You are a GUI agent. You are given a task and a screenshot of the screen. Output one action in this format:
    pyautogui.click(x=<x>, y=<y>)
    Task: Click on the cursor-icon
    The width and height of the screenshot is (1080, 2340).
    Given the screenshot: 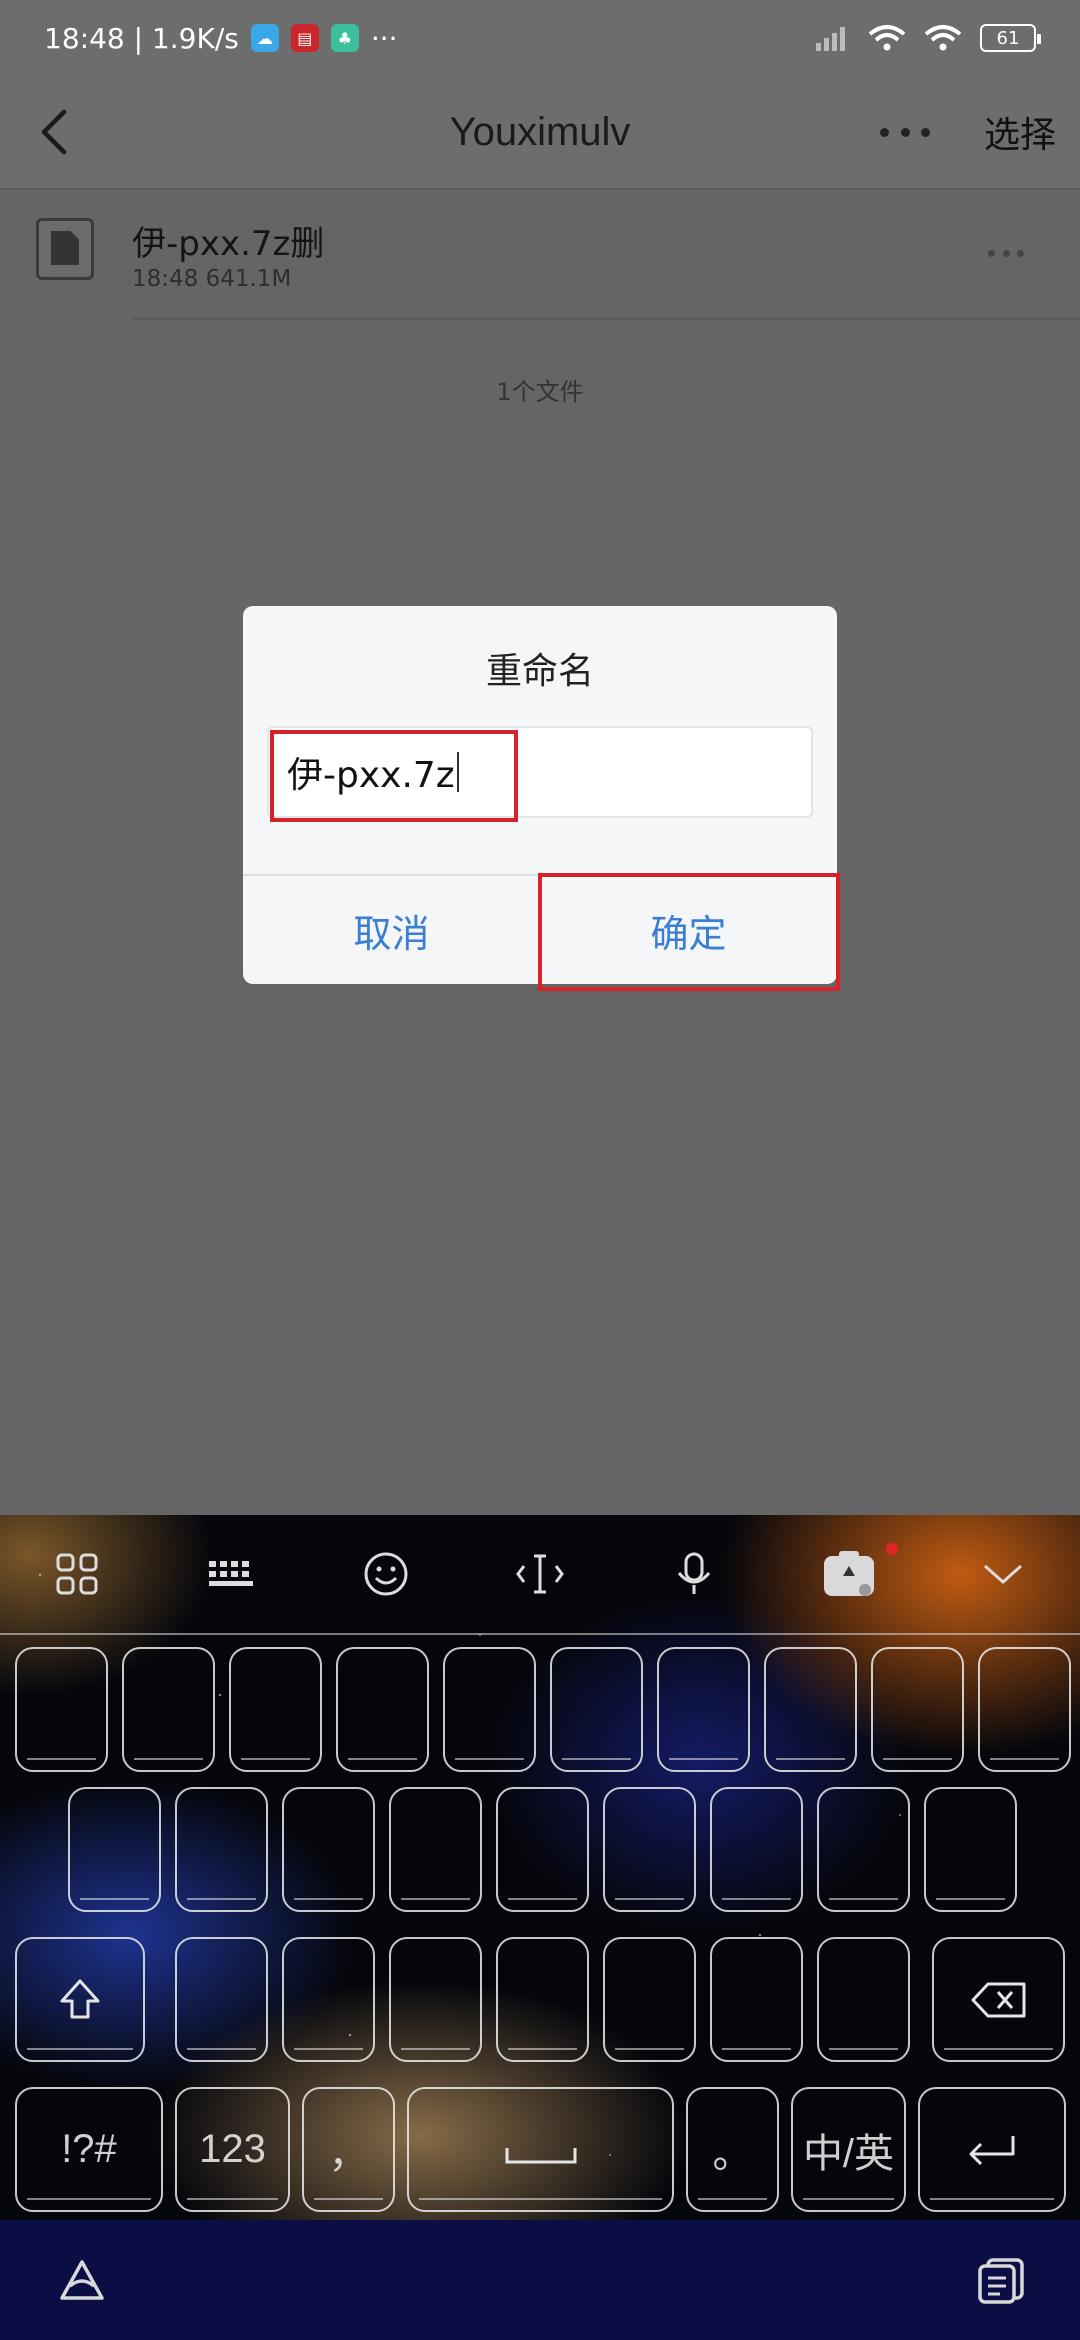 What is the action you would take?
    pyautogui.click(x=540, y=1574)
    